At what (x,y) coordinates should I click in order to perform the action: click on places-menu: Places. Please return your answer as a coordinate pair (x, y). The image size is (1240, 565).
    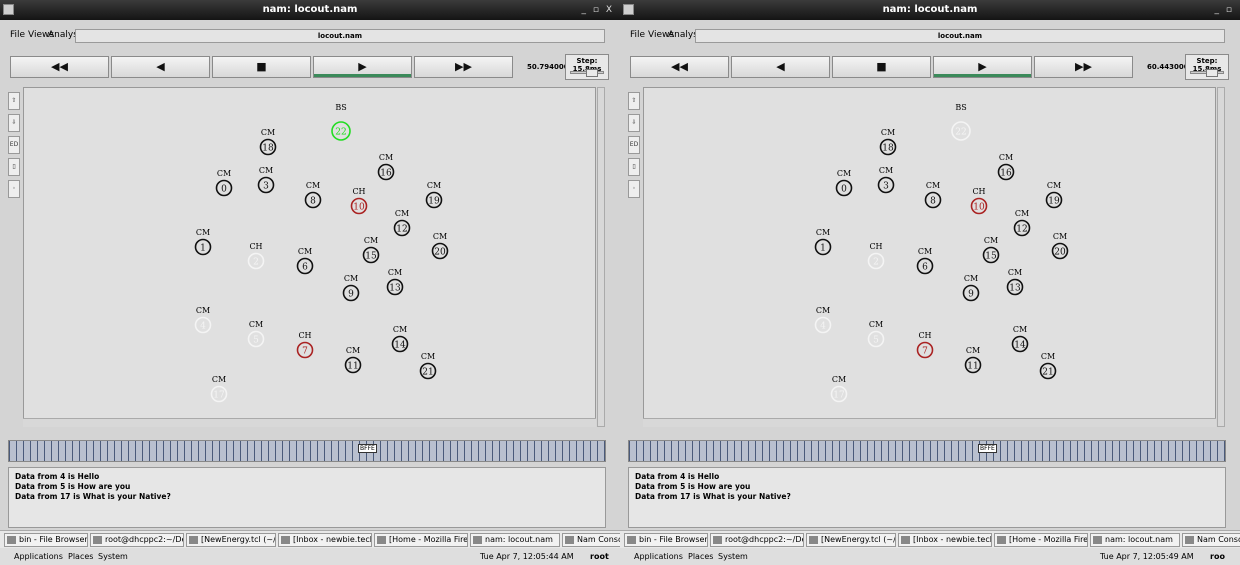
    Looking at the image, I should click on (700, 556).